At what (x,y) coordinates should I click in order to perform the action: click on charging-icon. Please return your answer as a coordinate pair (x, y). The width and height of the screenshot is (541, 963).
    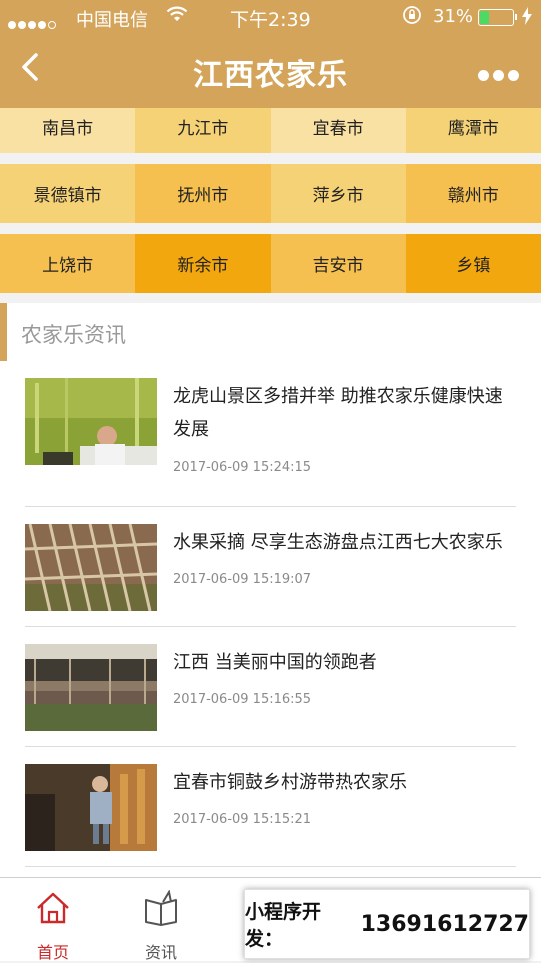
    Looking at the image, I should click on (527, 18).